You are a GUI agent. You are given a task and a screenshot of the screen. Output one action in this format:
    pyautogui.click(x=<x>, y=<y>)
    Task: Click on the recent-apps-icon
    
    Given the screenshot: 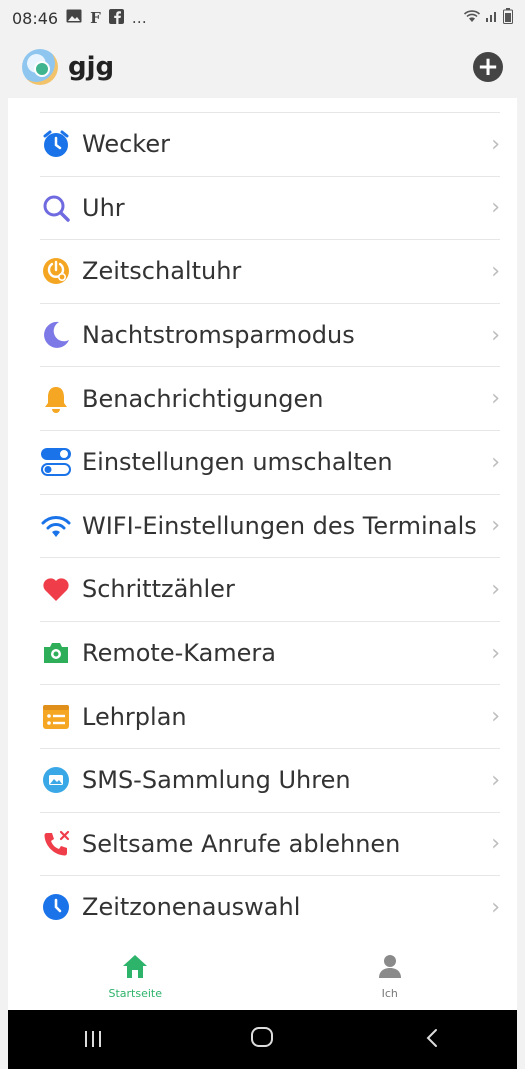 What is the action you would take?
    pyautogui.click(x=93, y=1040)
    